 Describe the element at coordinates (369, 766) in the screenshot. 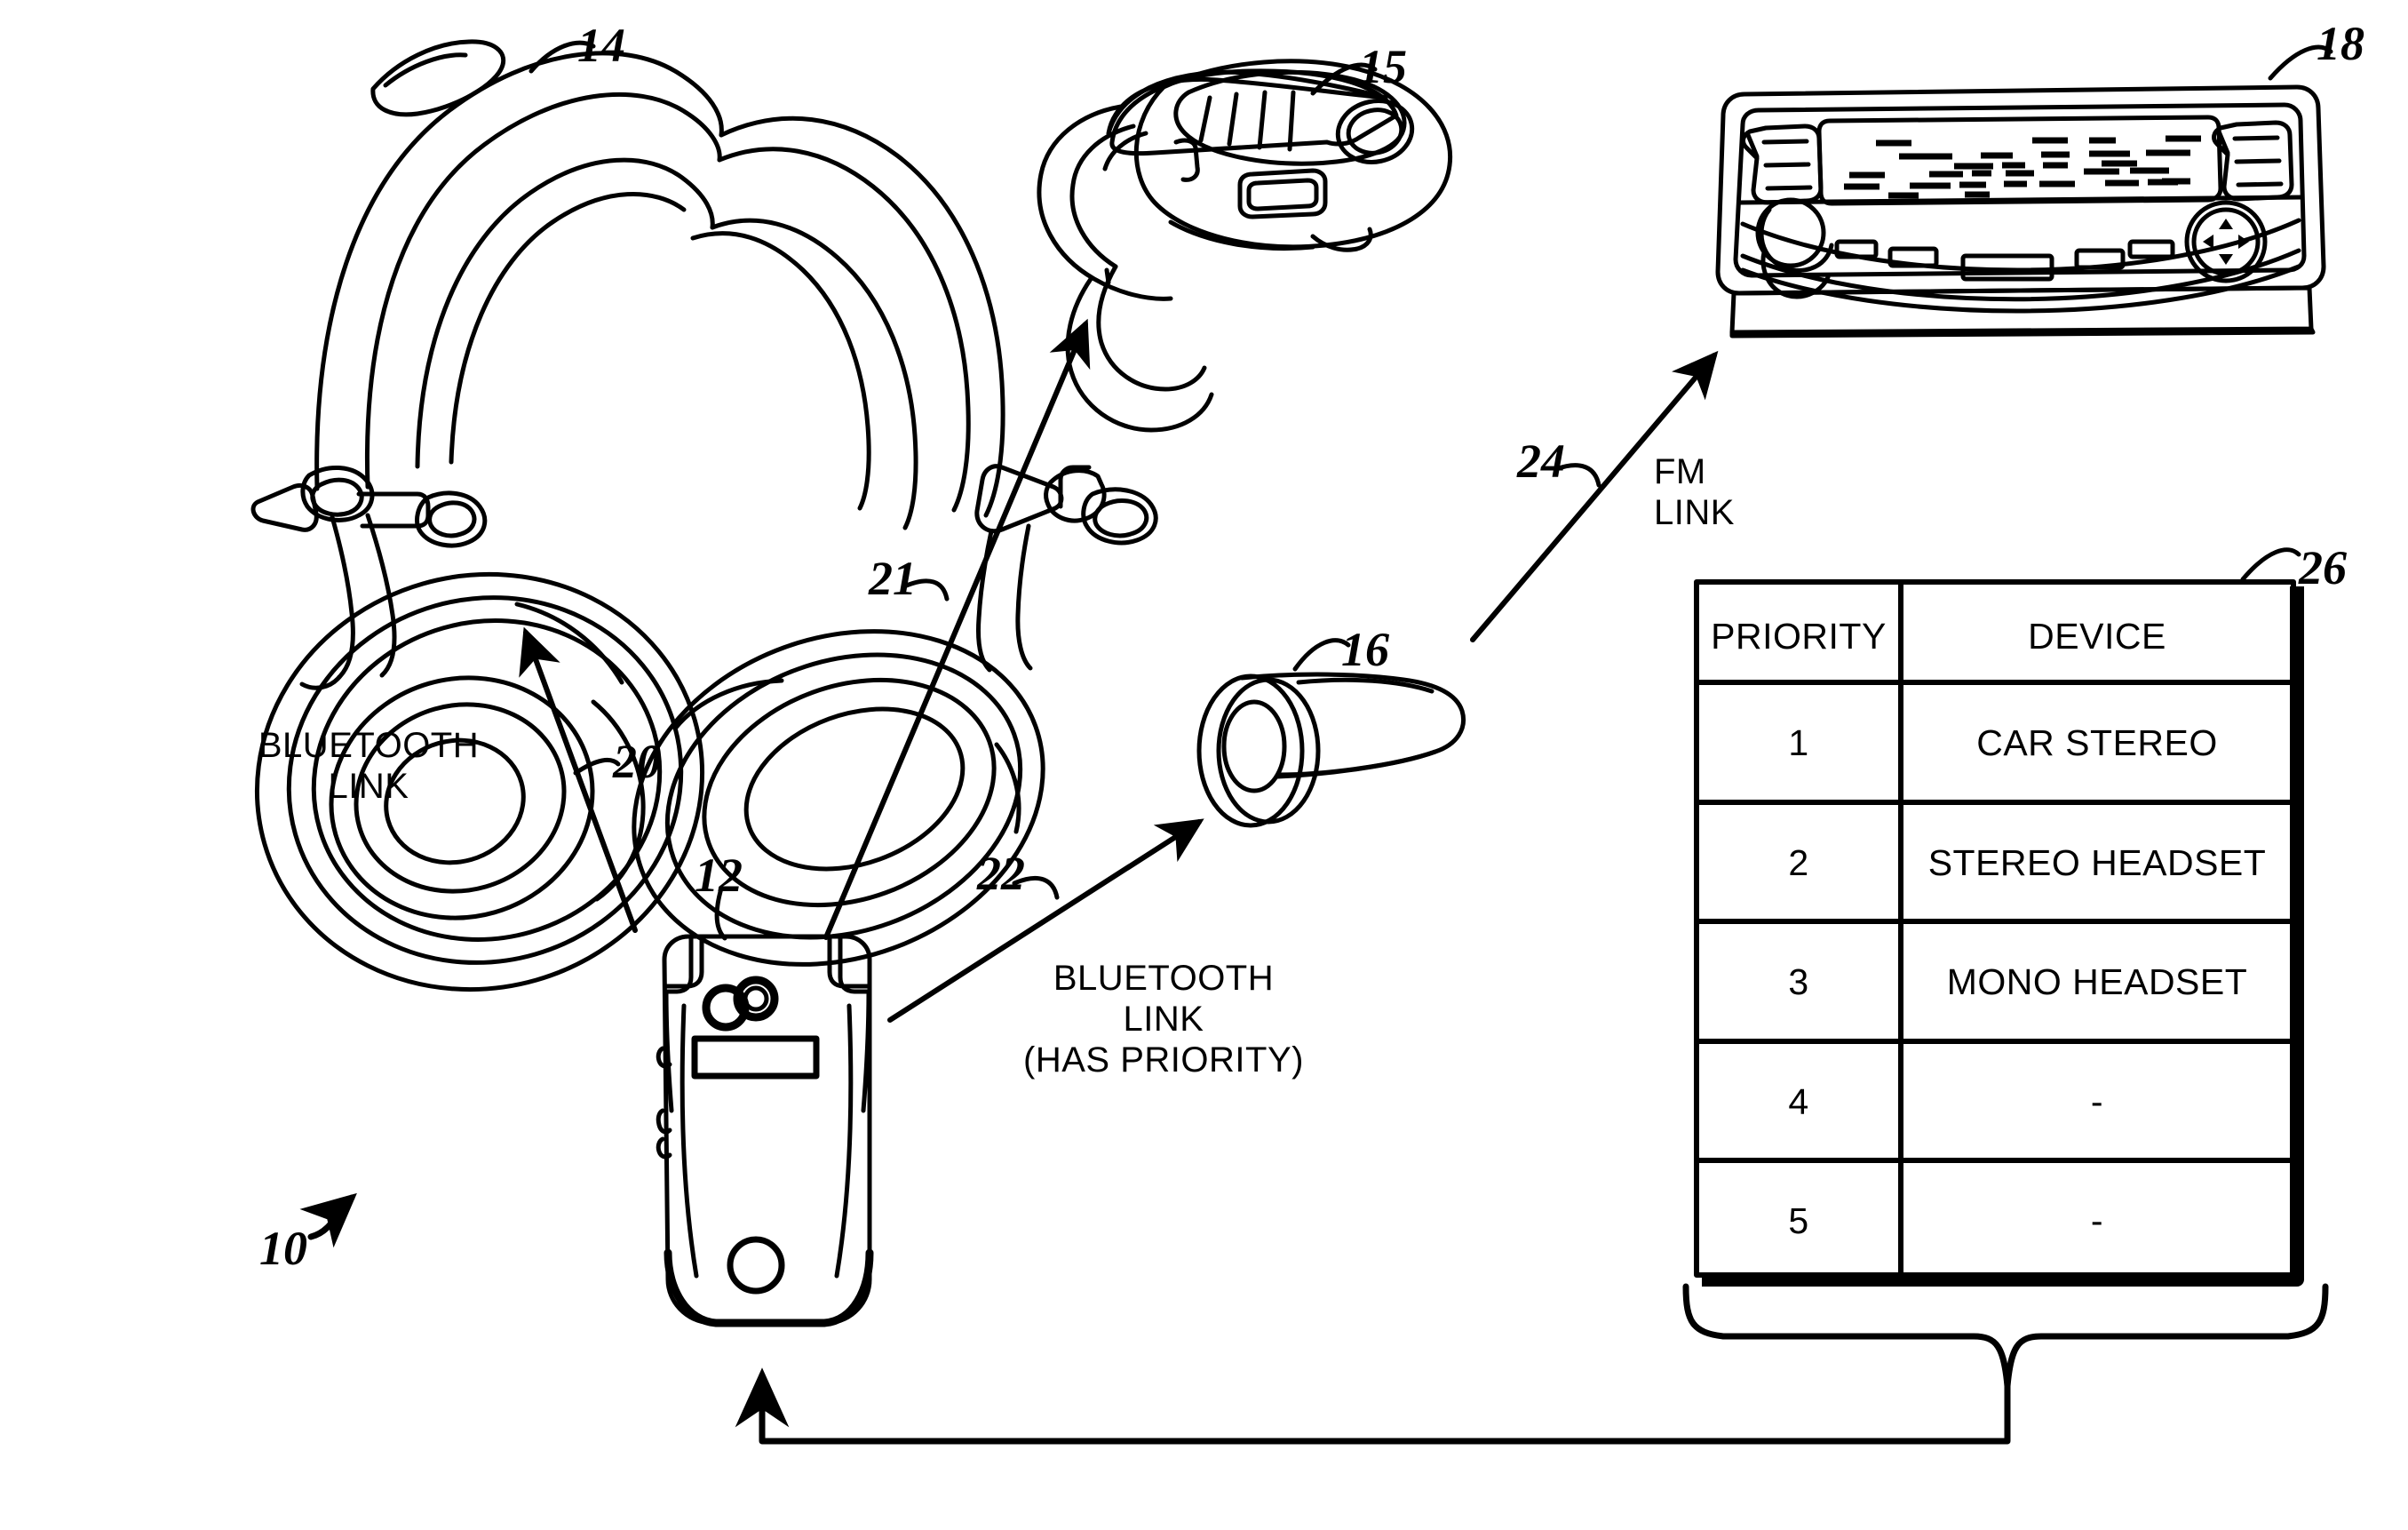

I see `label-bluetooth-link-headphones: BLUETOOTH LINK` at that location.